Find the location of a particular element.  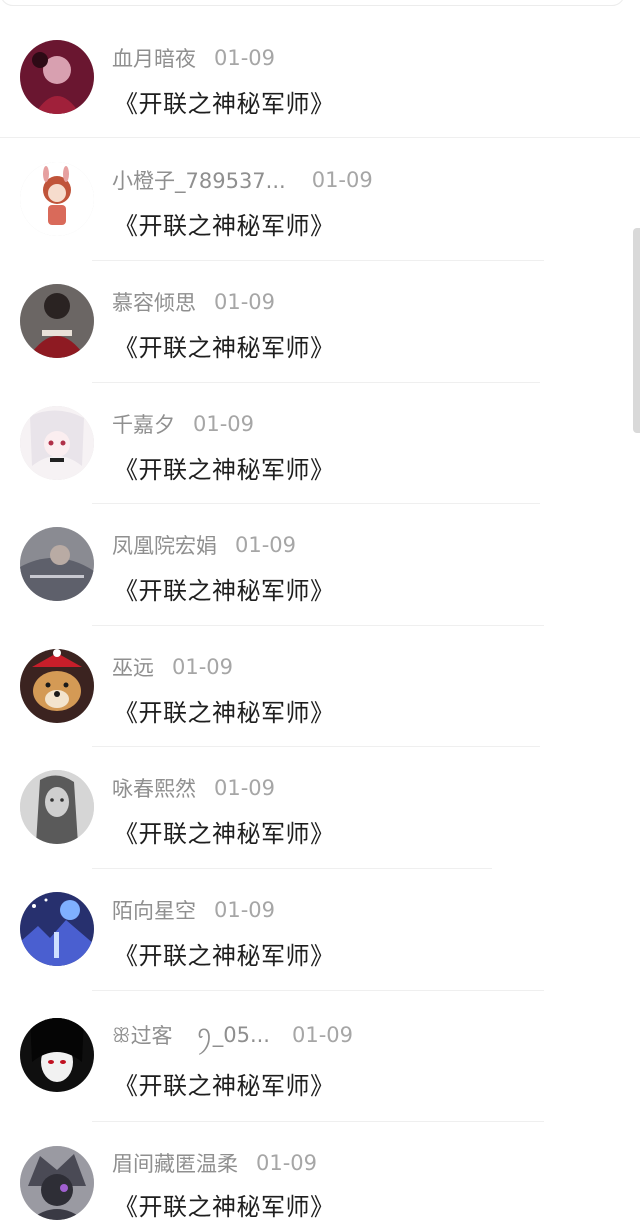

comment-meta: 千嘉夕 01-09 is located at coordinates (183, 424).